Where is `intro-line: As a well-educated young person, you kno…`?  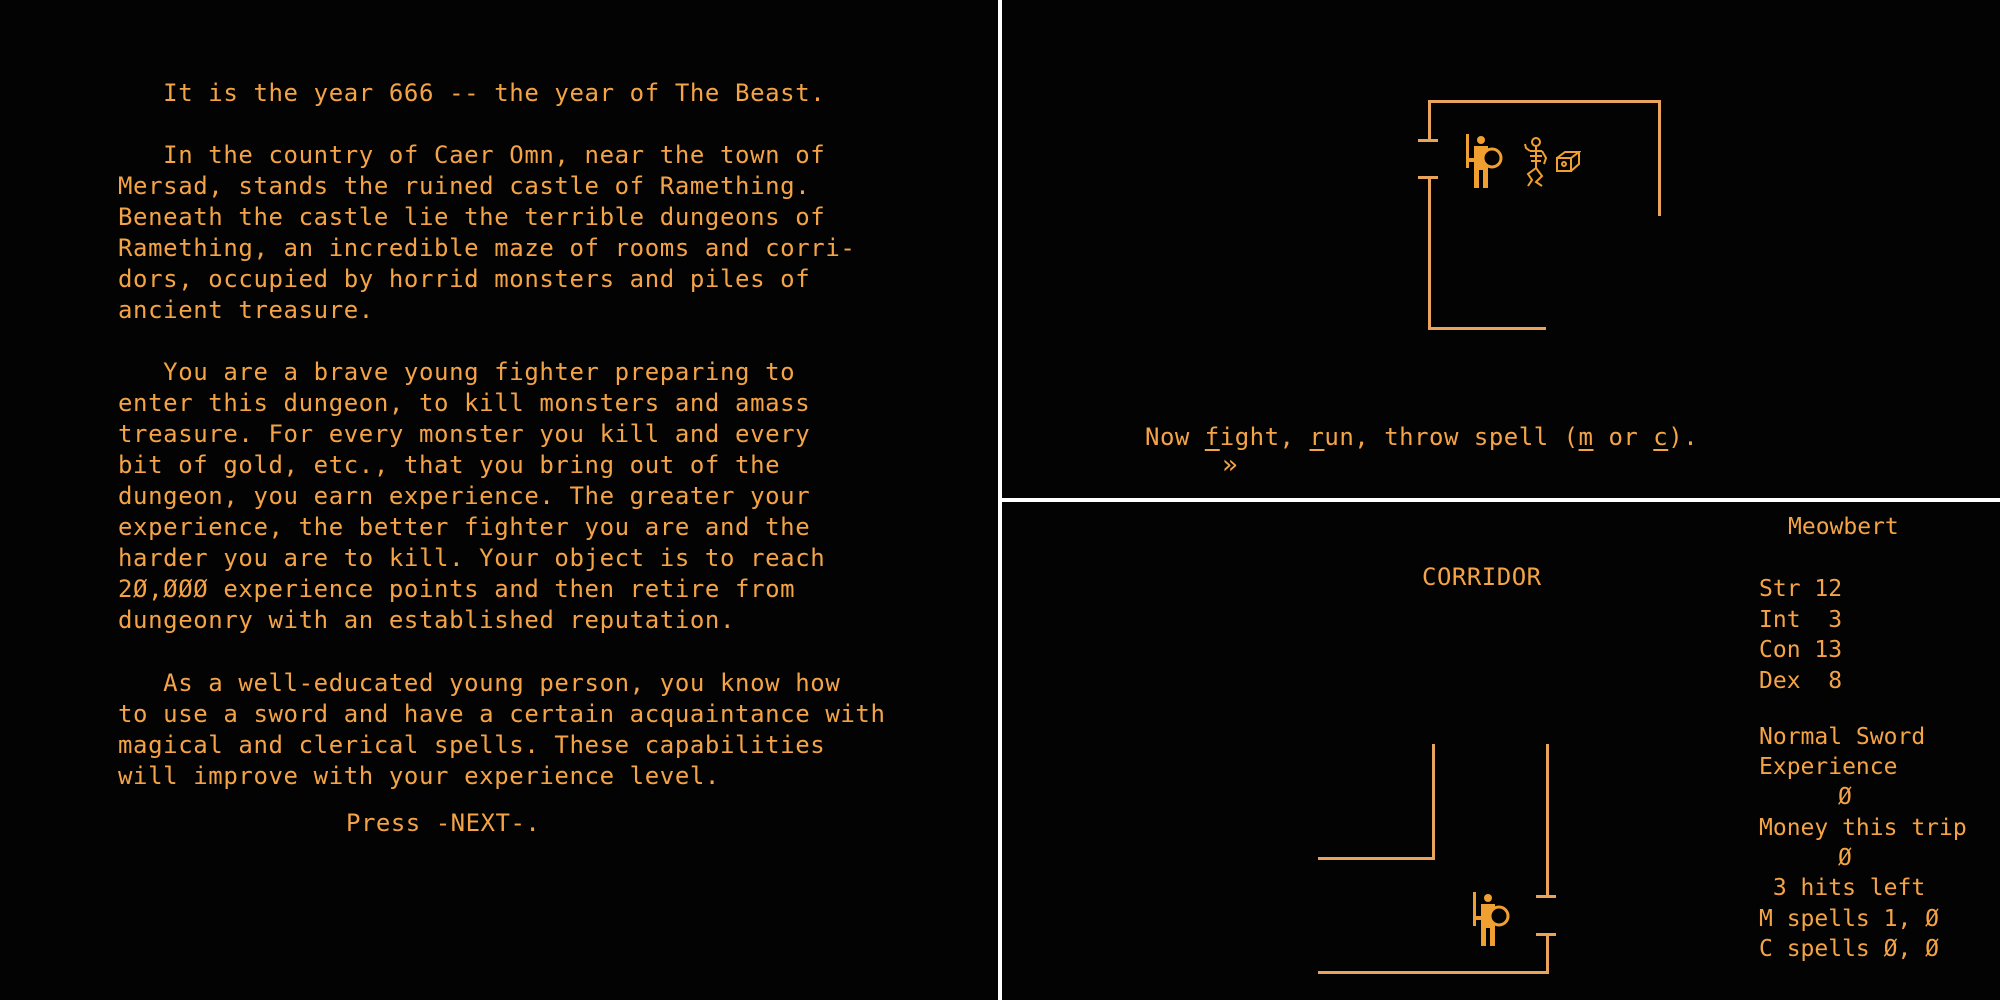
intro-line: As a well-educated young person, you kno… is located at coordinates (479, 683).